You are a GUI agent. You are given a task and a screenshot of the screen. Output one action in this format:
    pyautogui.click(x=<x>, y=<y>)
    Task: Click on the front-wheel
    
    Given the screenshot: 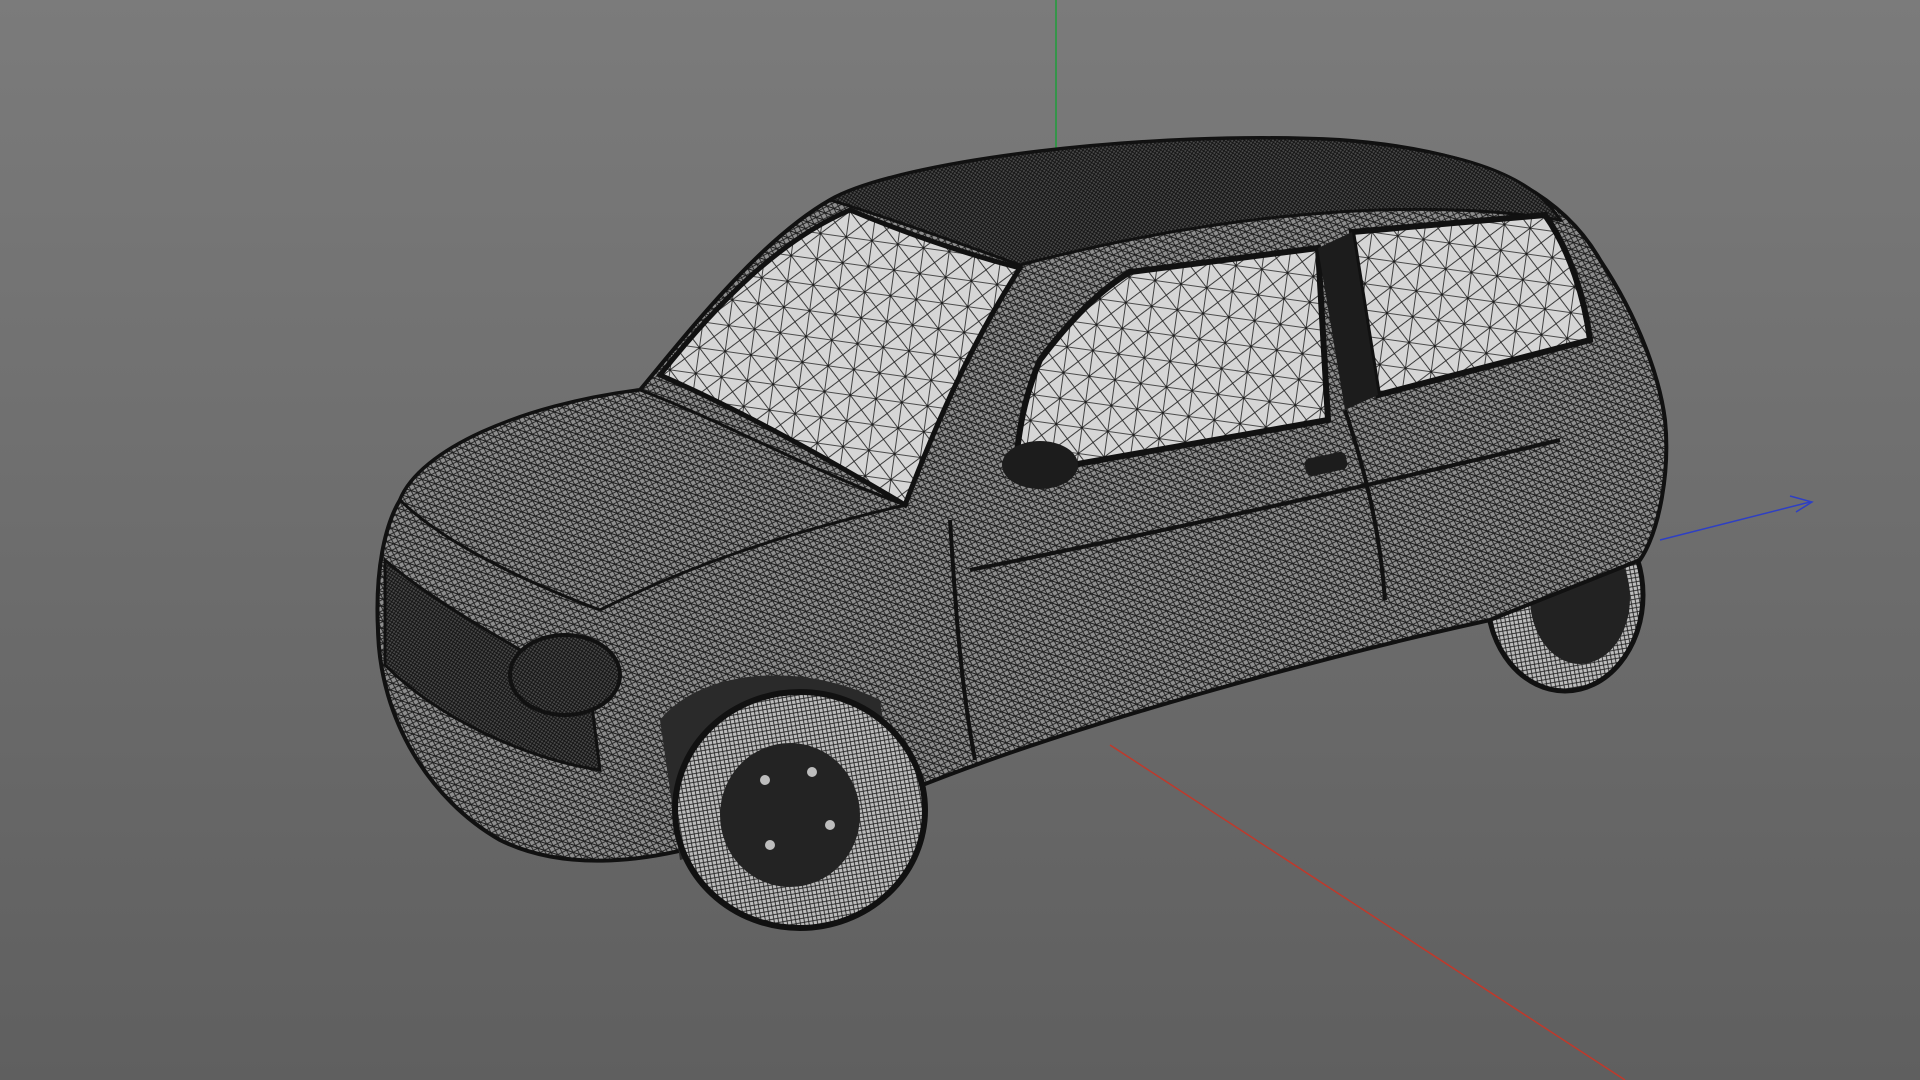 What is the action you would take?
    pyautogui.click(x=800, y=810)
    